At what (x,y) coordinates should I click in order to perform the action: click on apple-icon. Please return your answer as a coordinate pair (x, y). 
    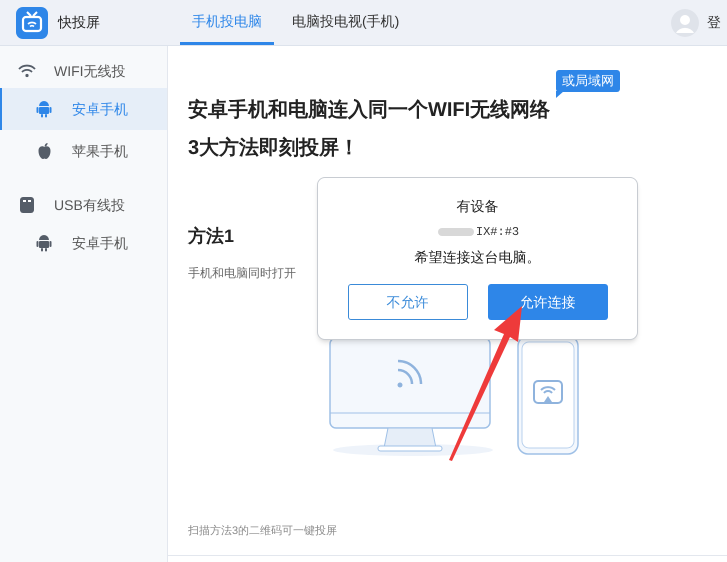
    Looking at the image, I should click on (44, 151).